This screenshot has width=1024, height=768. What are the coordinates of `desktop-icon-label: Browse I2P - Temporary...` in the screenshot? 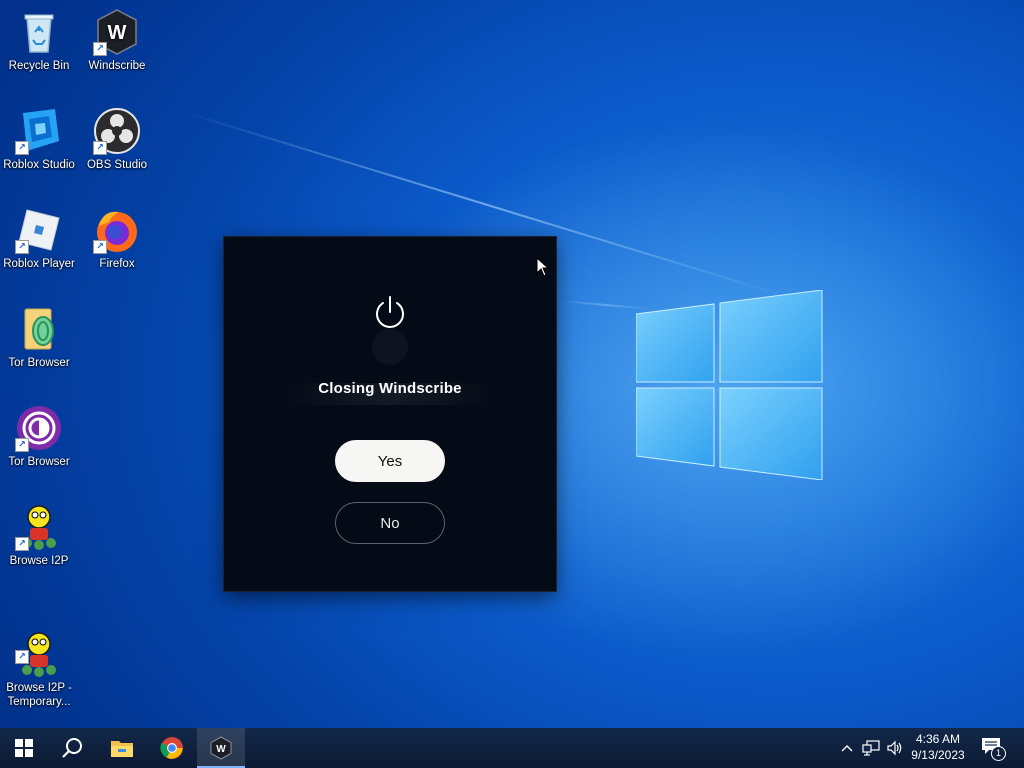 It's located at (39, 695).